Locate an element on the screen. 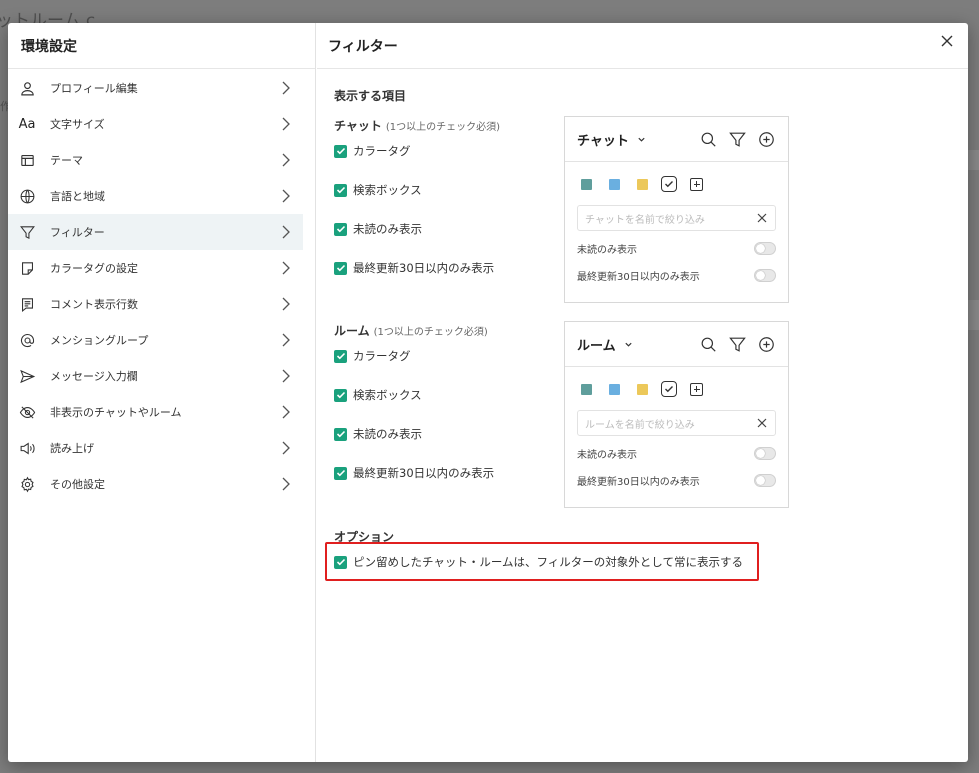 Image resolution: width=979 pixels, height=773 pixels. chat-preview-search: チャットを名前で絞り込み is located at coordinates (676, 218).